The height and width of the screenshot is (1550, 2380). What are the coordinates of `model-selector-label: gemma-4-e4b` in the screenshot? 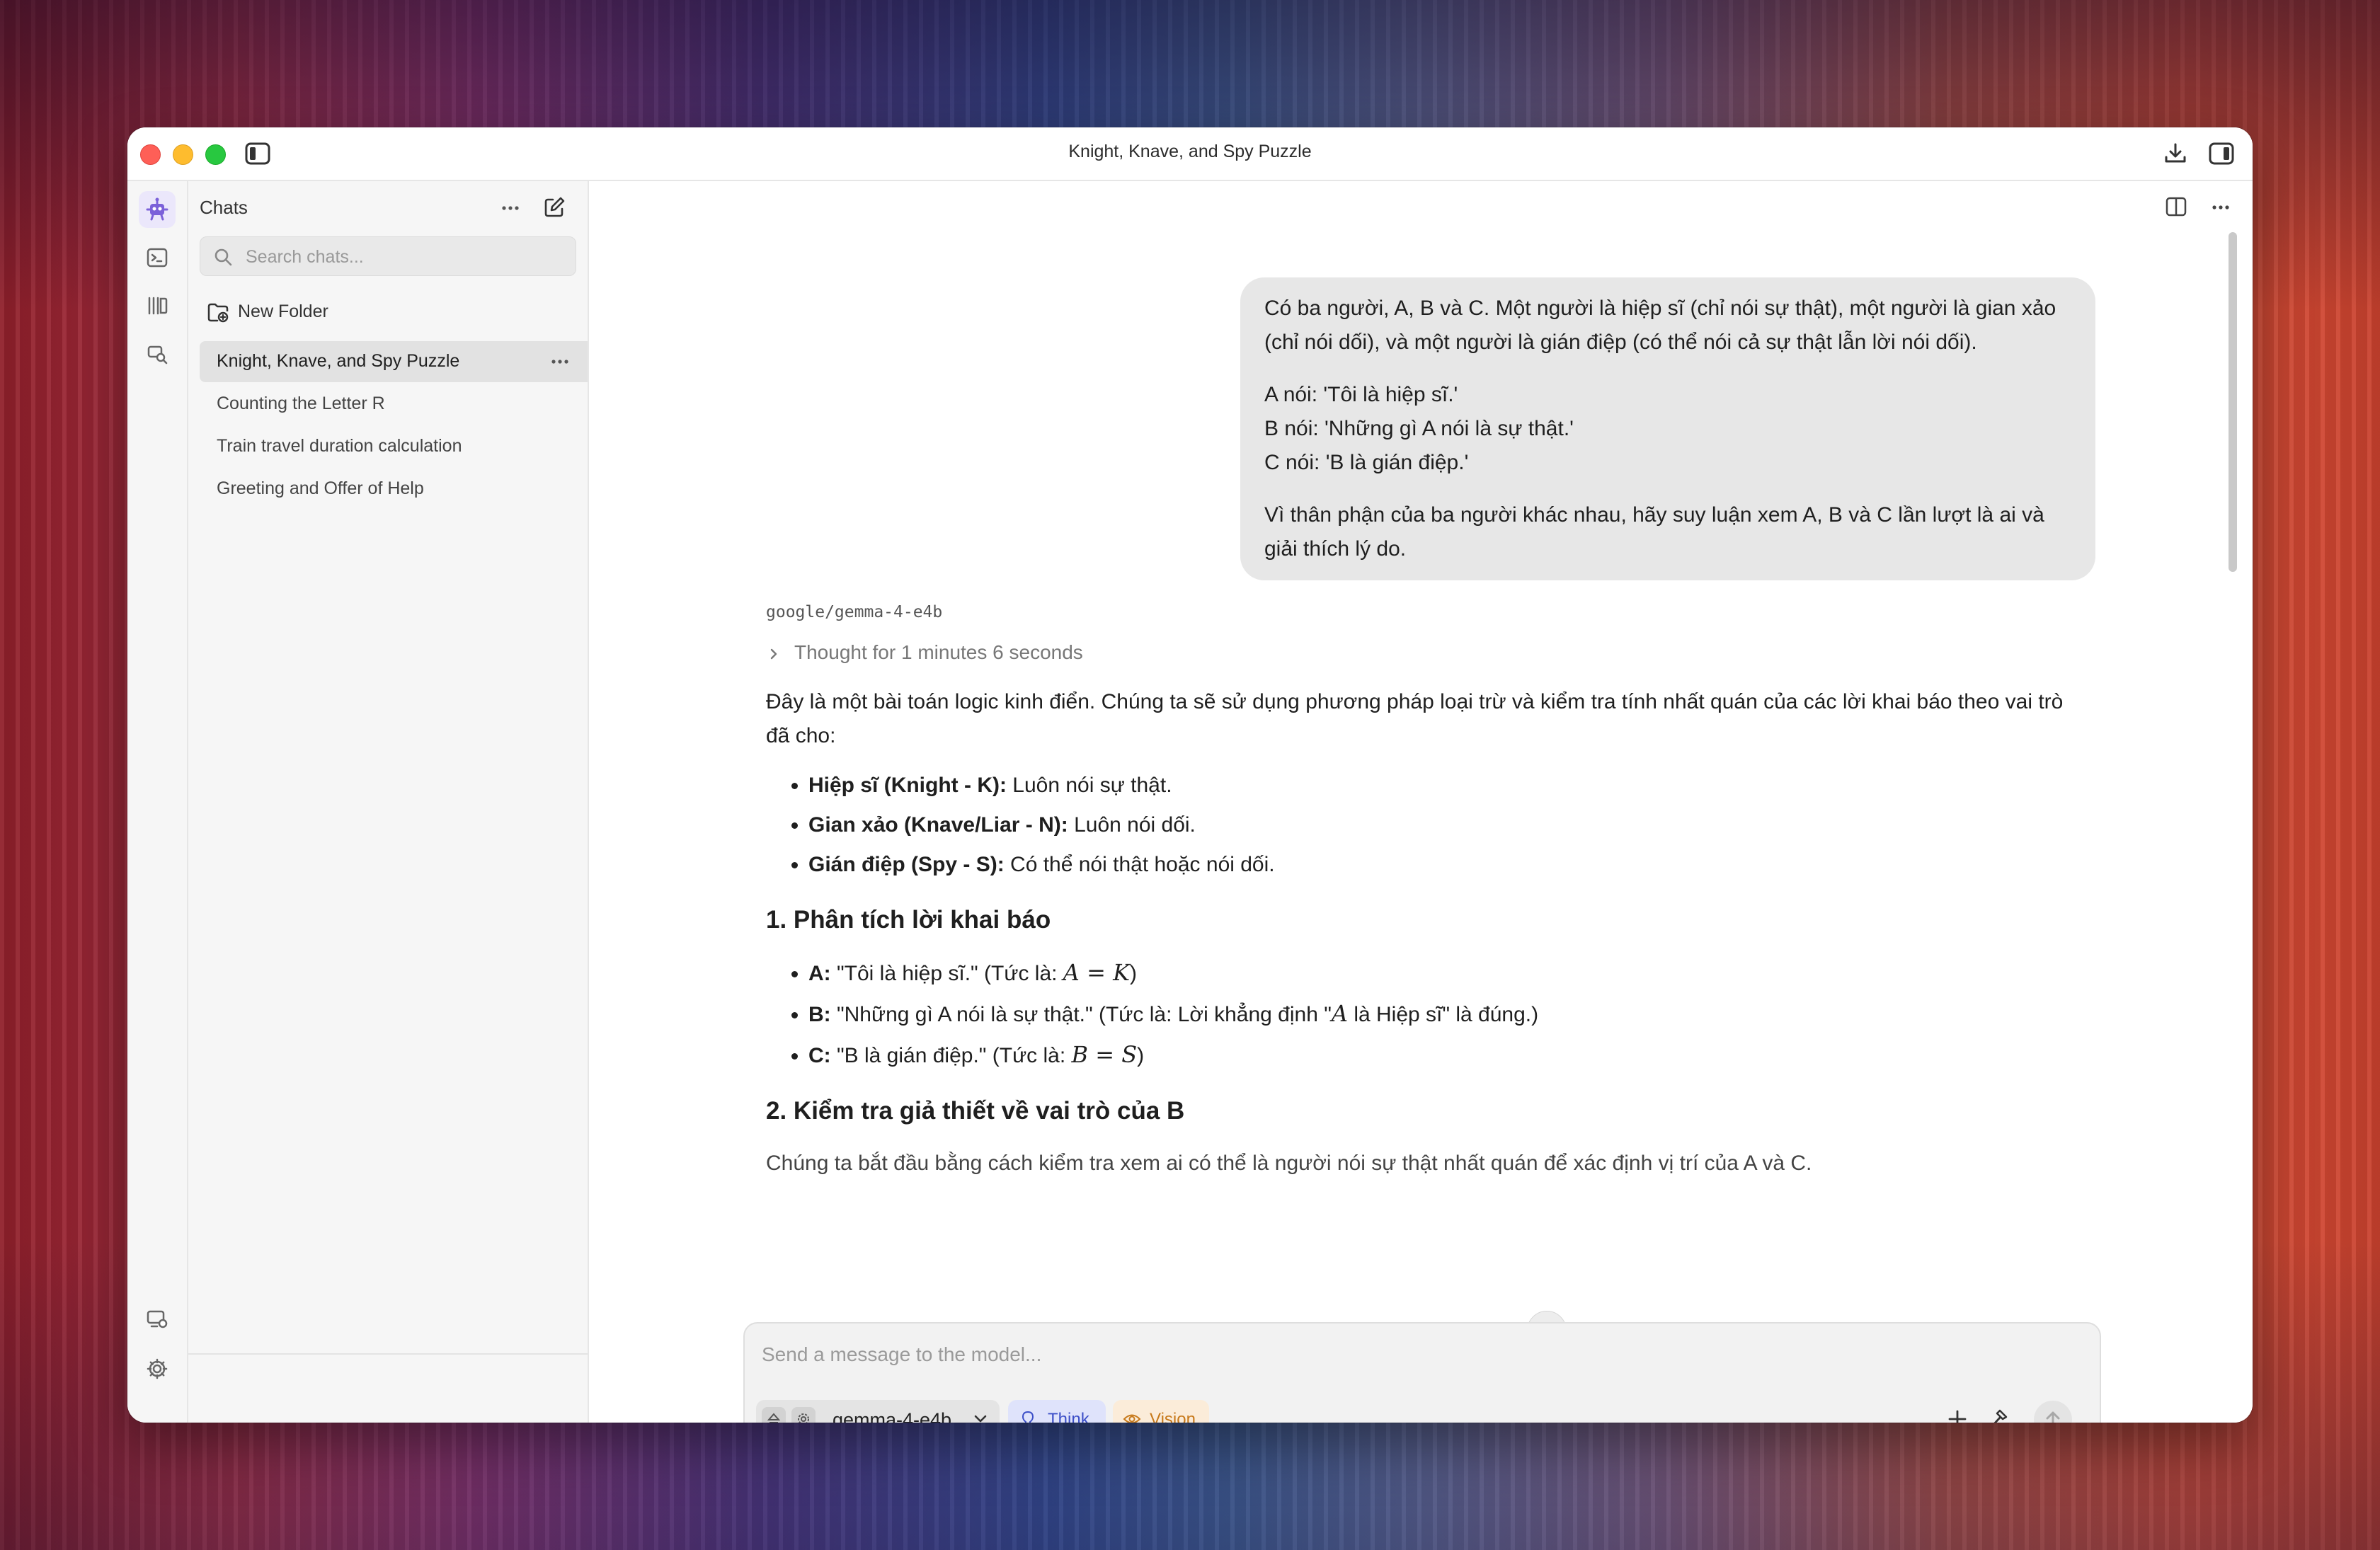 It's located at (892, 1416).